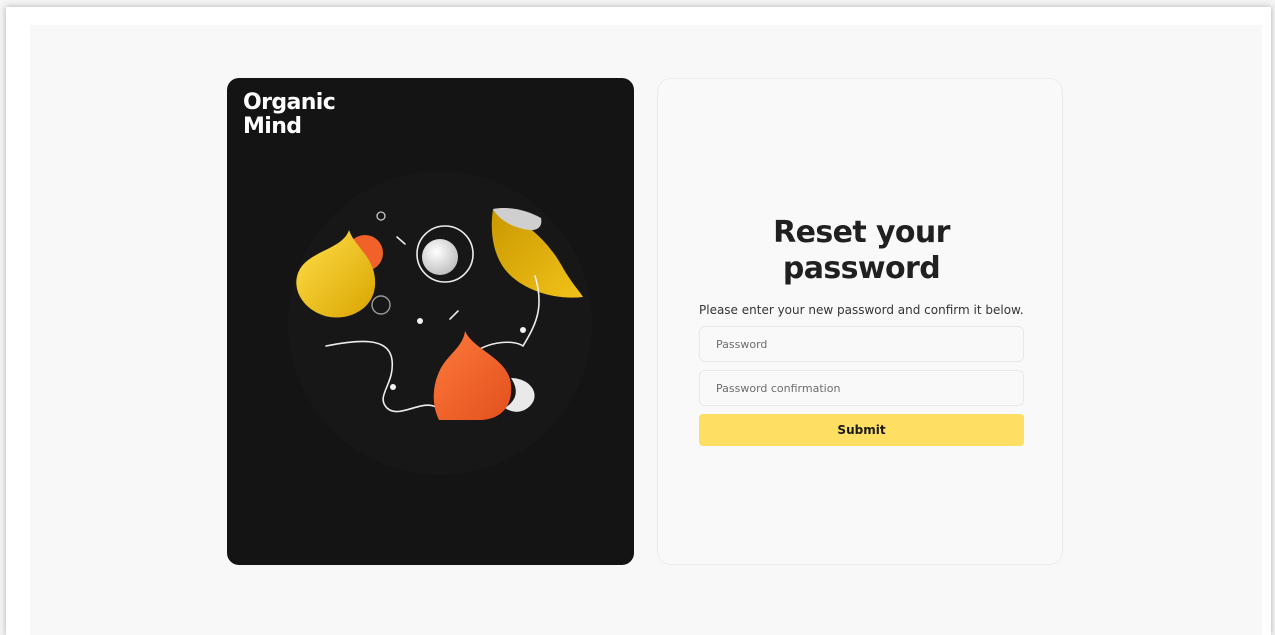 Image resolution: width=1275 pixels, height=635 pixels. I want to click on brand-logo: Organic Mind, so click(289, 114).